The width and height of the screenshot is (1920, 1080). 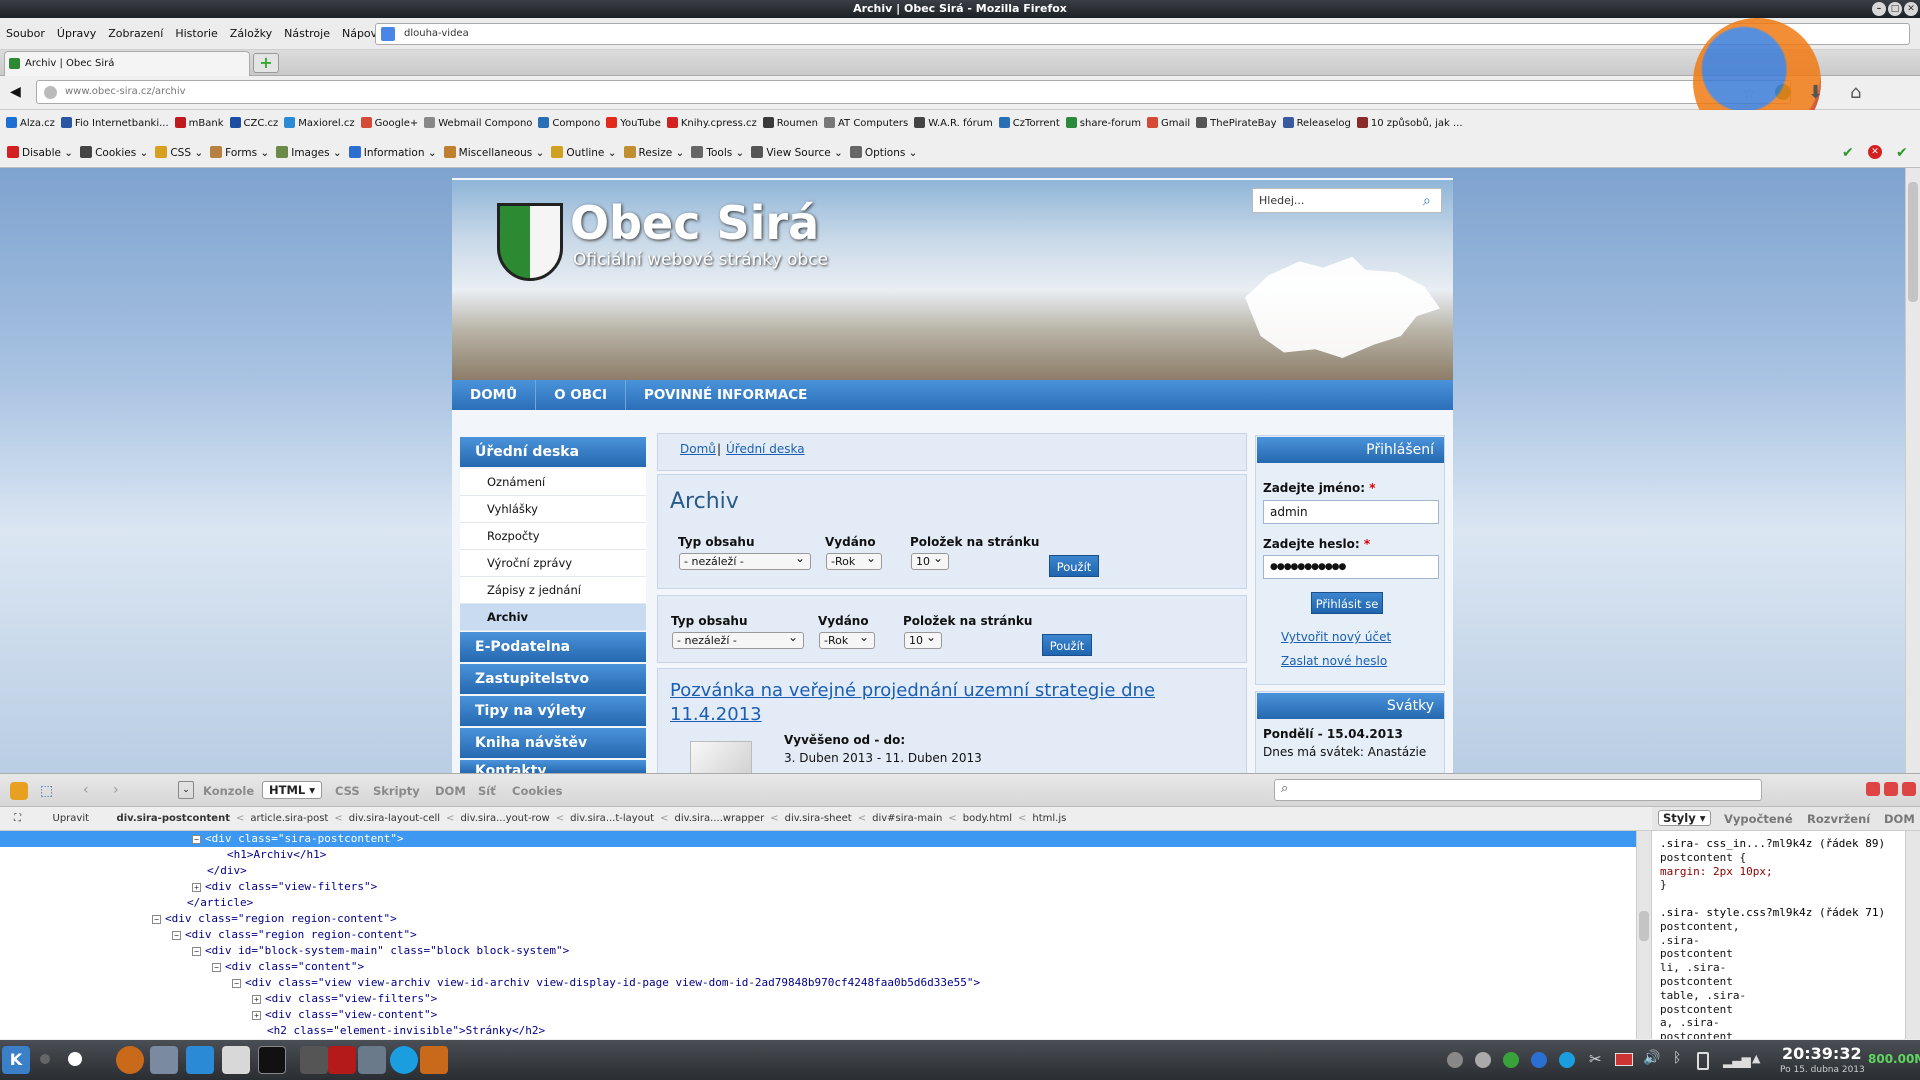 What do you see at coordinates (253, 124) in the screenshot?
I see `bookmark-item: CZC.cz` at bounding box center [253, 124].